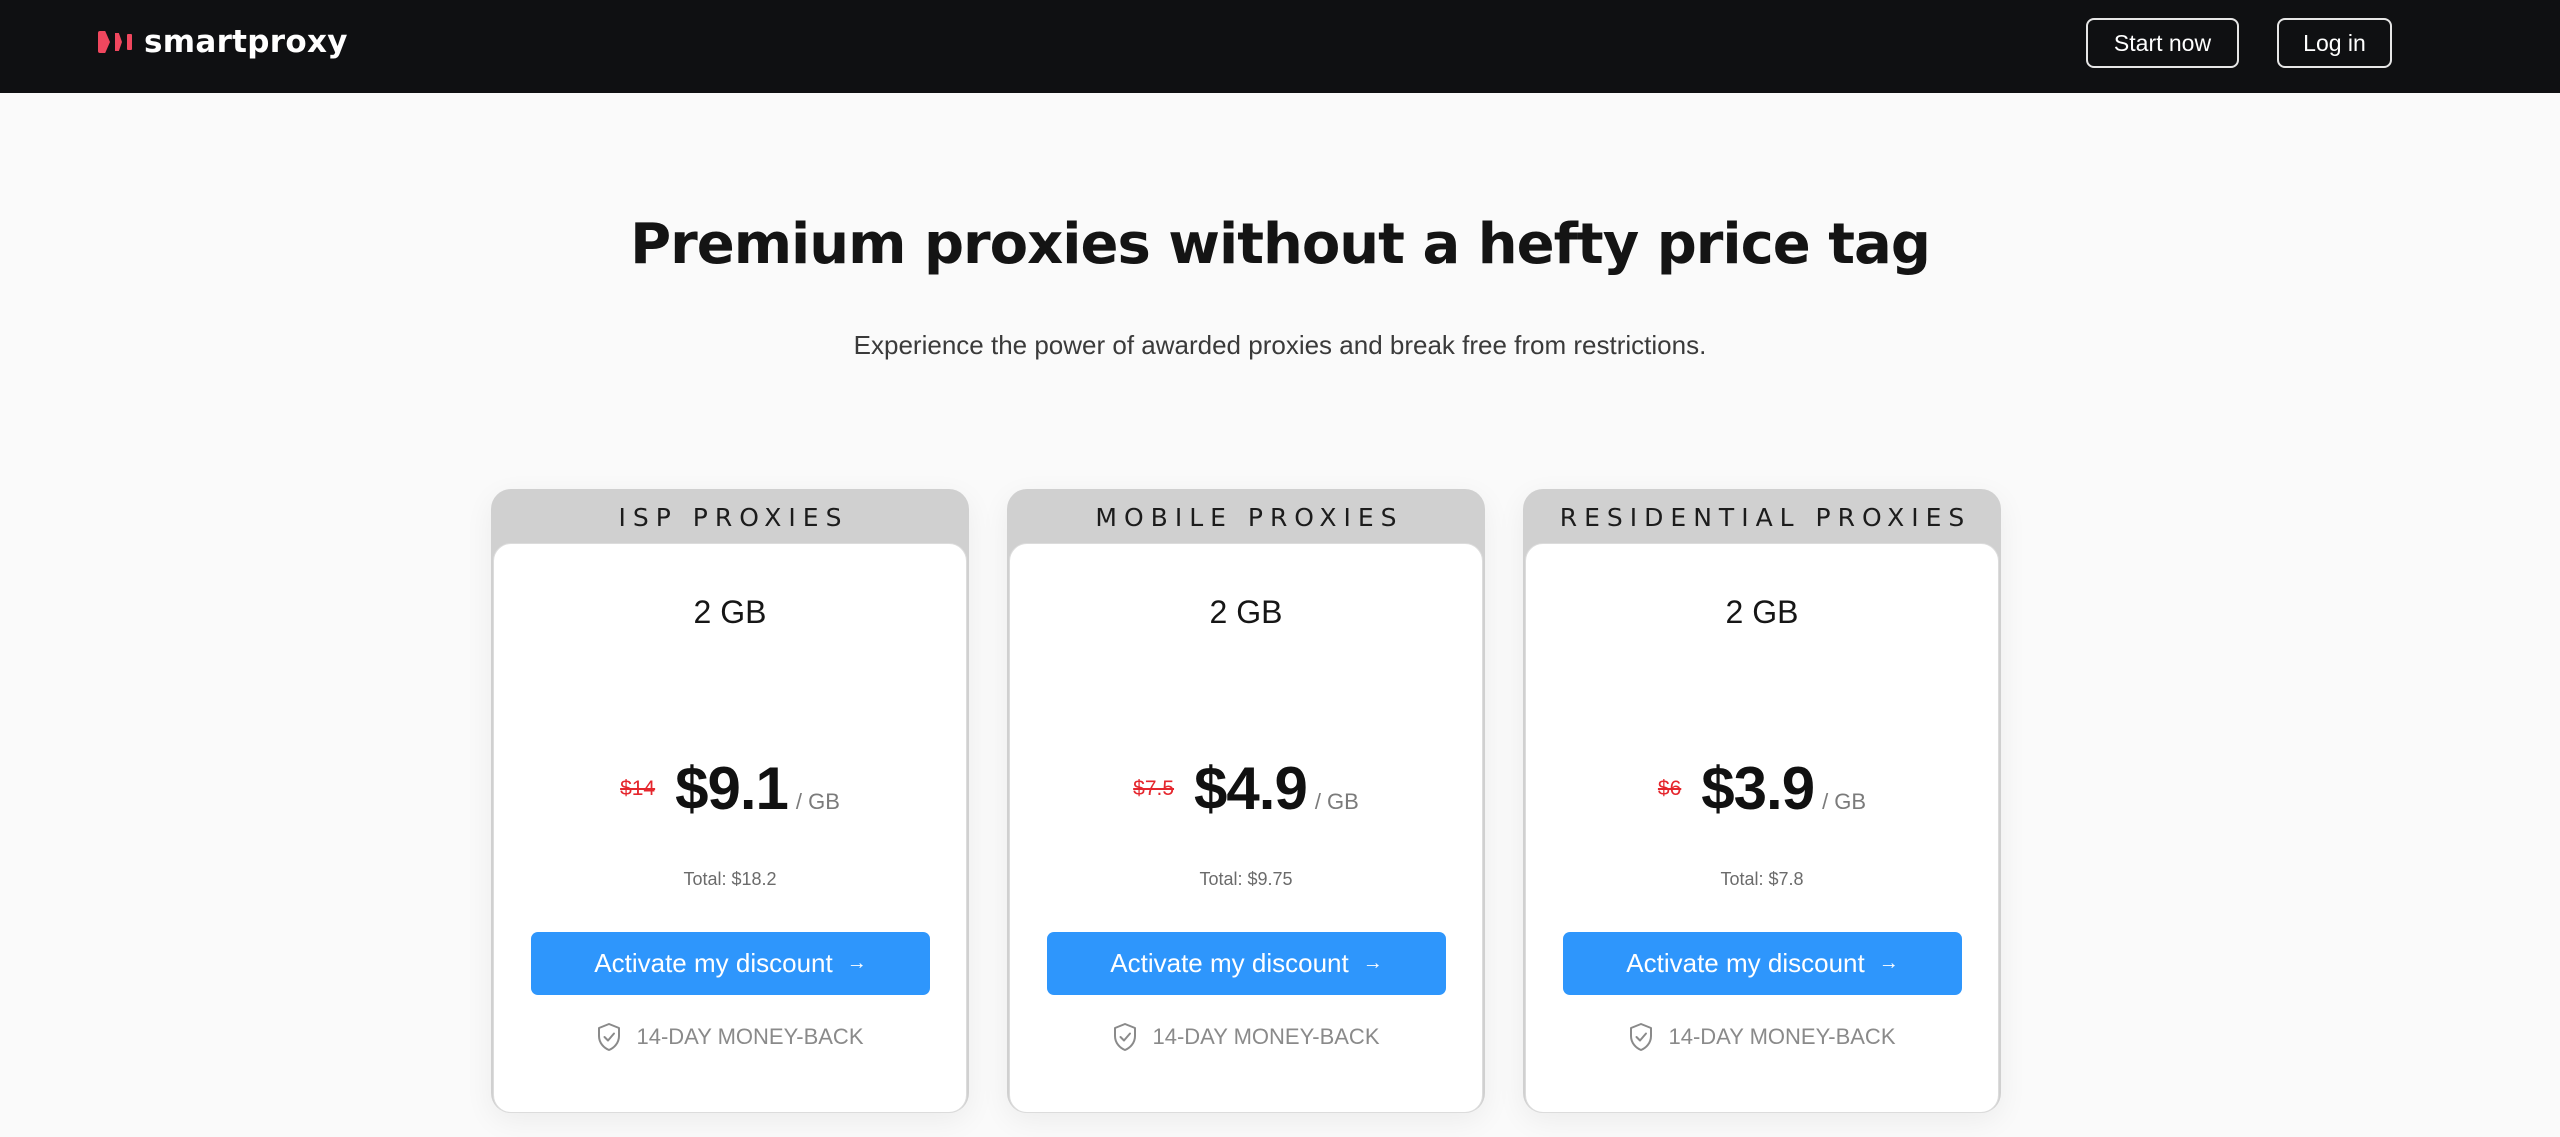  Describe the element at coordinates (1669, 788) in the screenshot. I see `old-price: $6` at that location.